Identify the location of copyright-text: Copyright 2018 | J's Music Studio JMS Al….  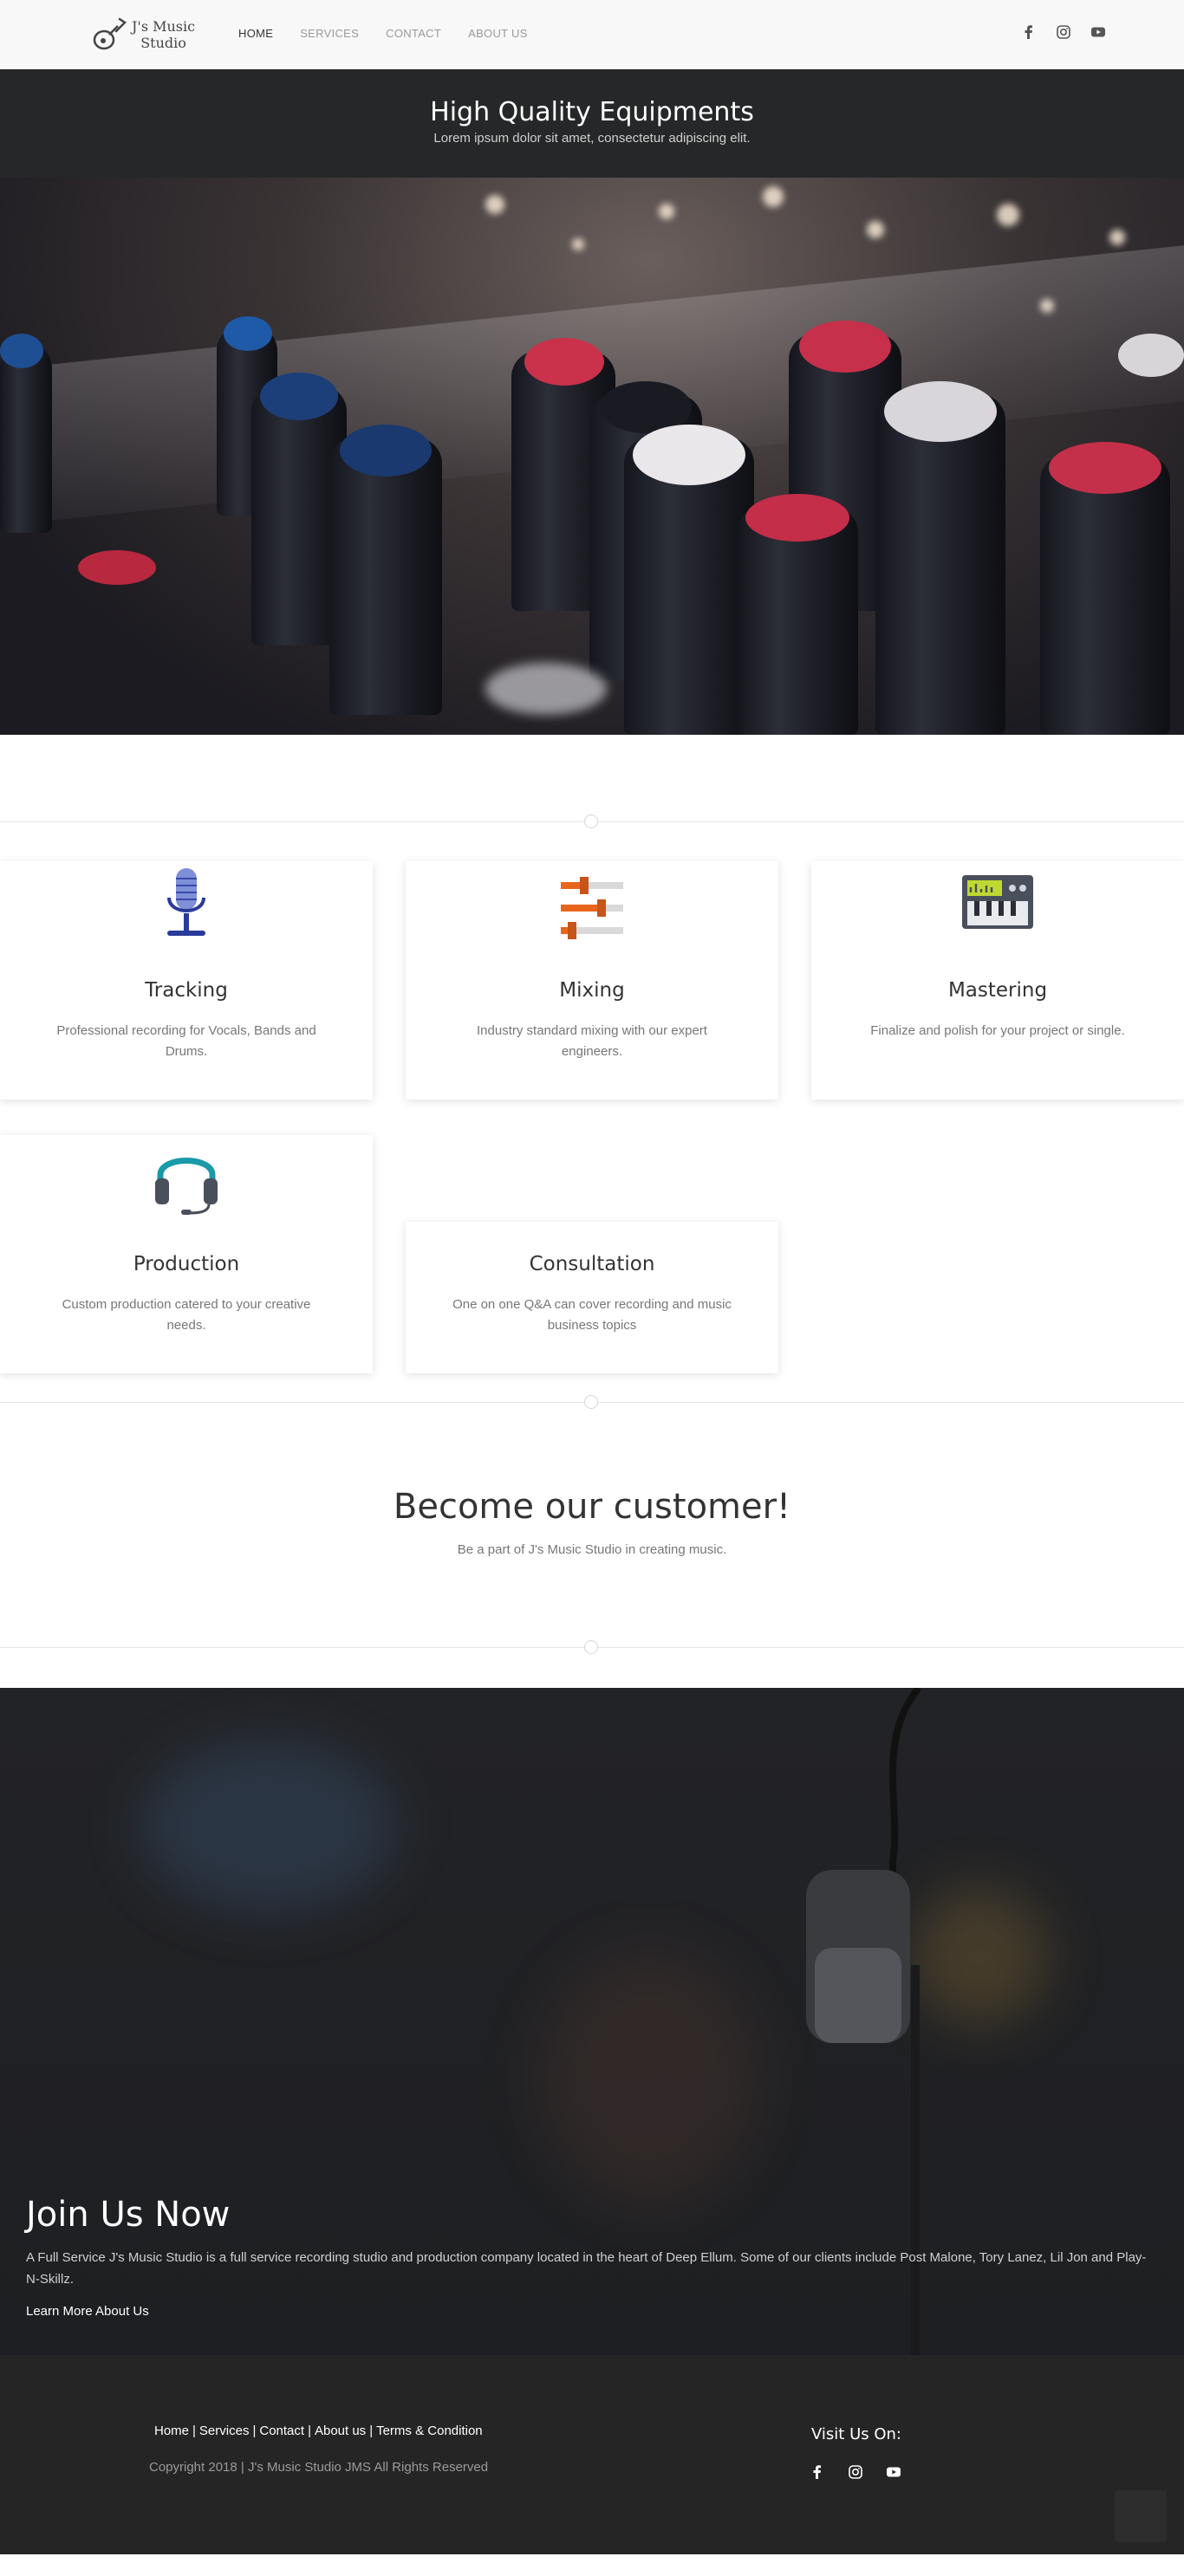
(319, 2468).